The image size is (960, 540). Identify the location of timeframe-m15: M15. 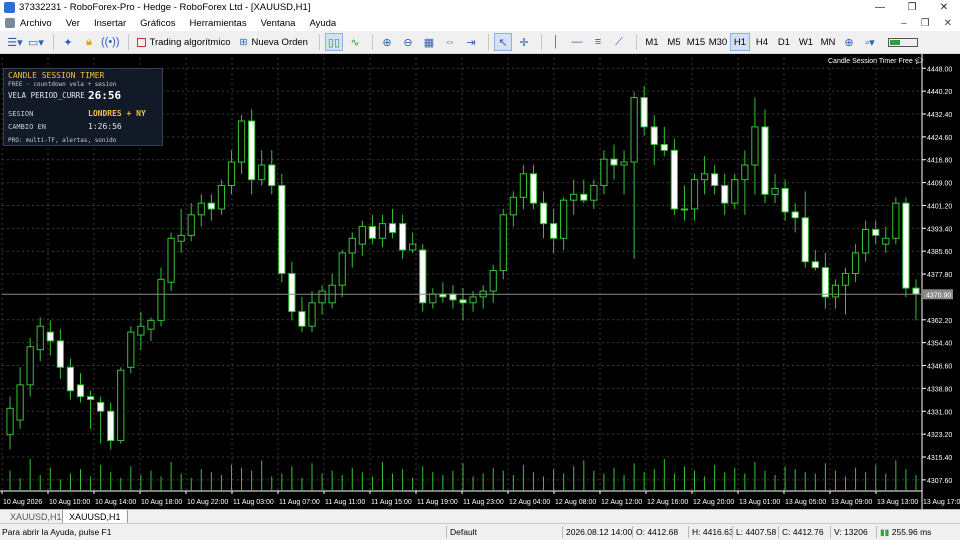
(696, 42).